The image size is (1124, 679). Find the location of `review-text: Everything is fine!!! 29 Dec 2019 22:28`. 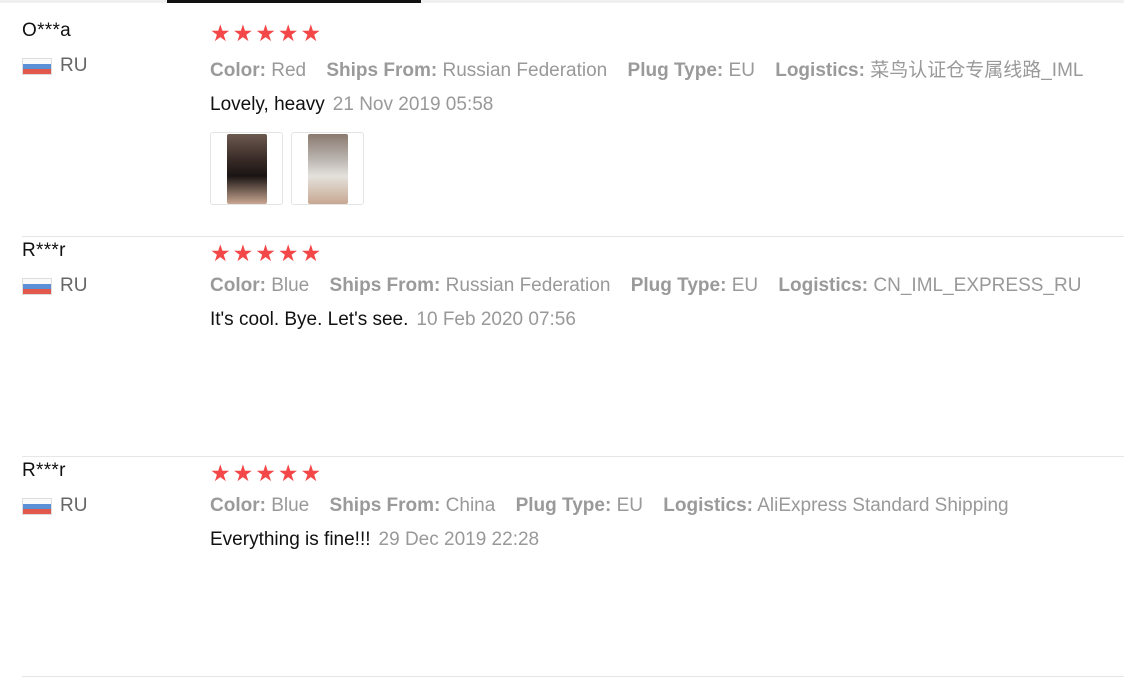

review-text: Everything is fine!!! 29 Dec 2019 22:28 is located at coordinates (665, 540).